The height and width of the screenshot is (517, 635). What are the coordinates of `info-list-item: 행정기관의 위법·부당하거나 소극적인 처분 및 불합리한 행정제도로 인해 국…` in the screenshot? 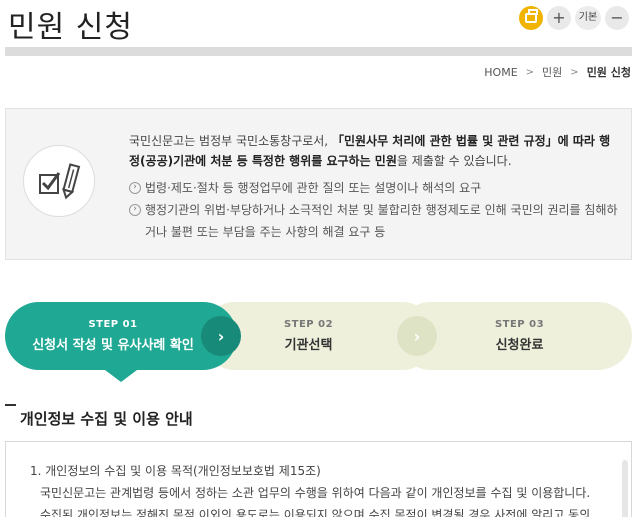 It's located at (374, 221).